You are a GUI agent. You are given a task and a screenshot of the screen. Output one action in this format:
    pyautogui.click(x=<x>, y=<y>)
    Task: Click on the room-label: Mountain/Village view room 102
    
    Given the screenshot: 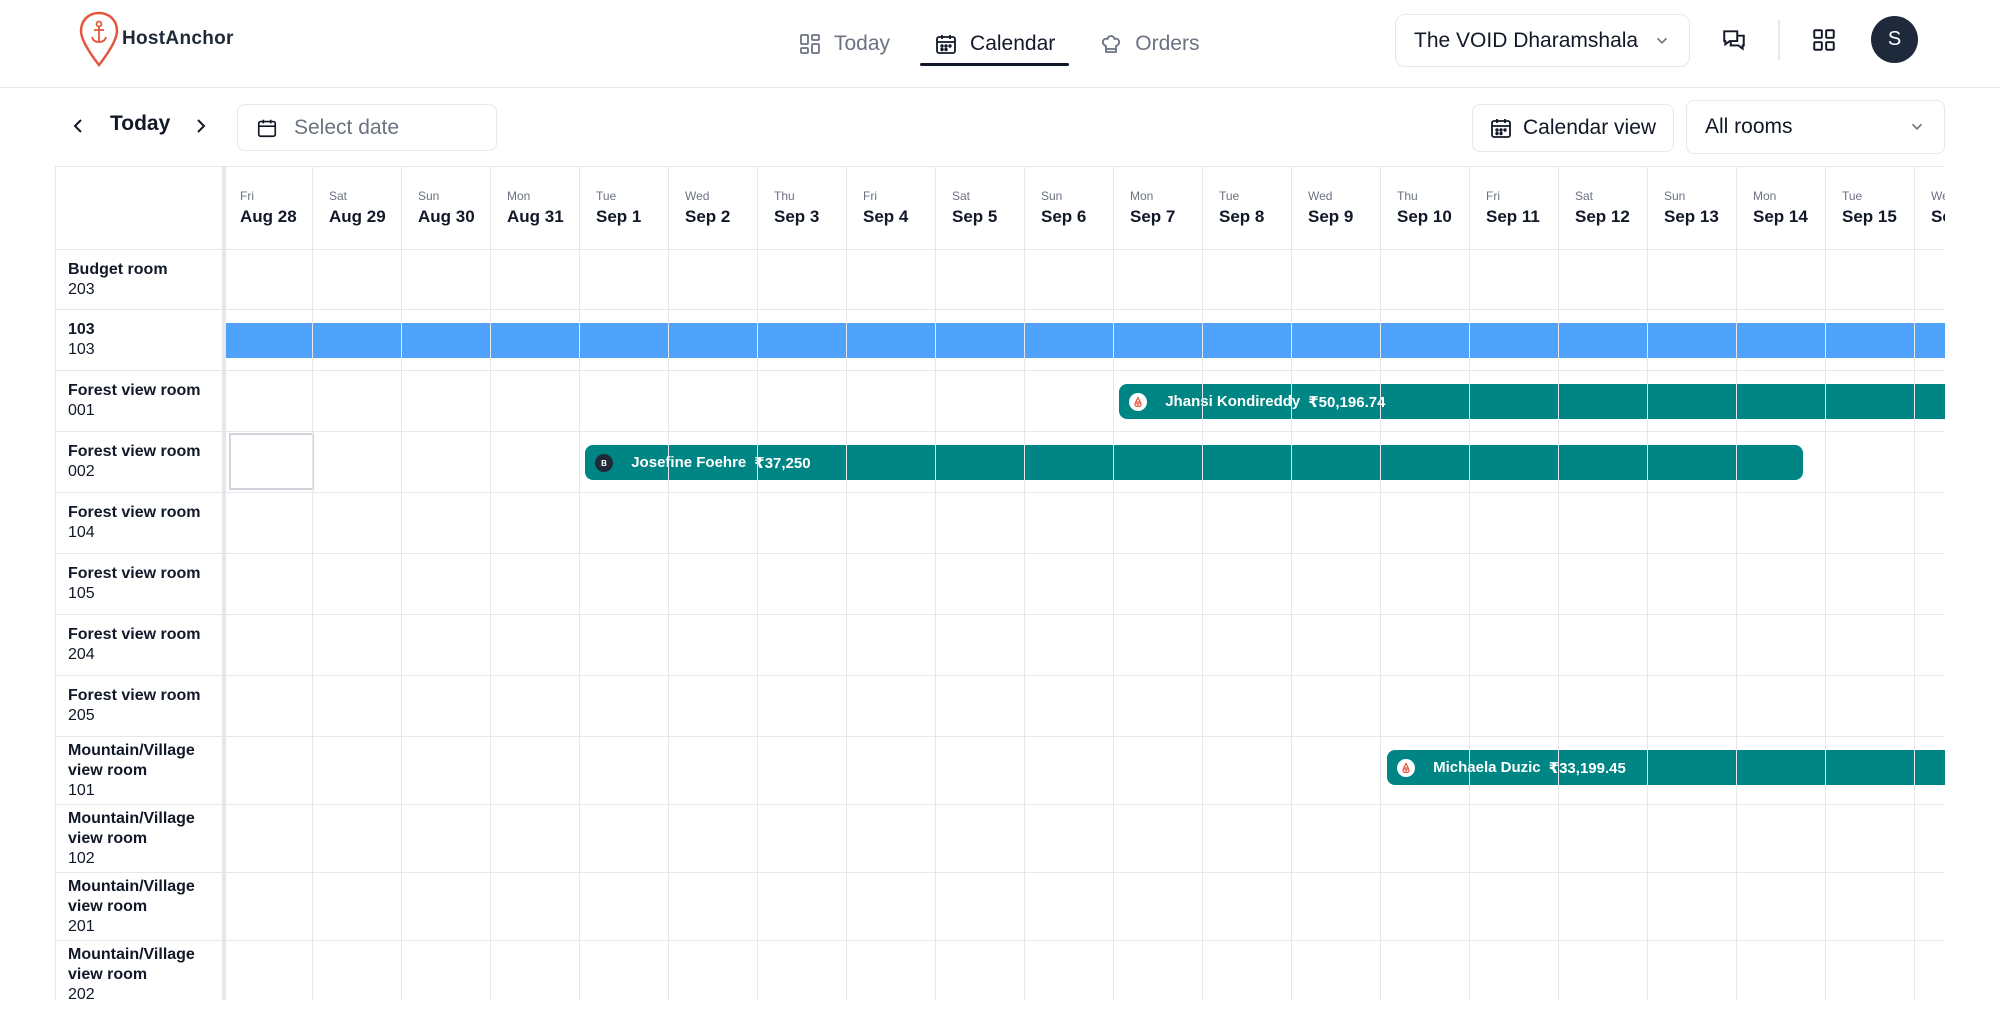 What is the action you would take?
    pyautogui.click(x=139, y=839)
    